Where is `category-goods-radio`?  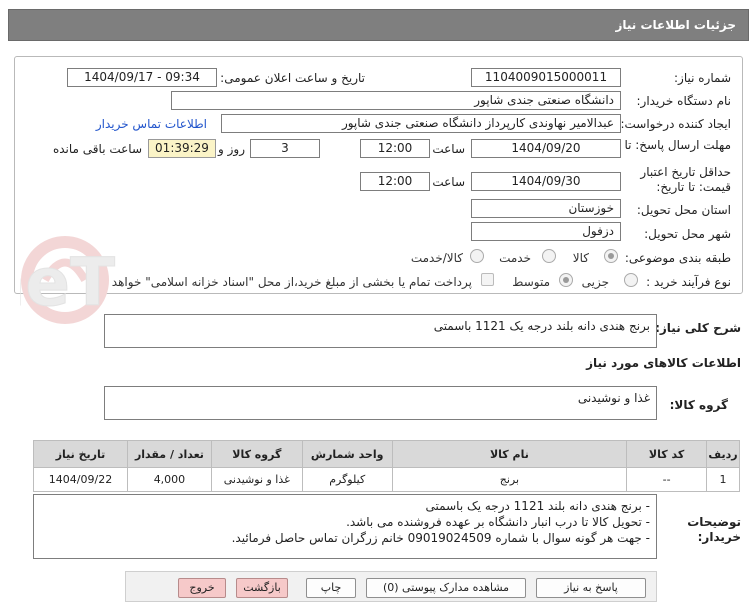 category-goods-radio is located at coordinates (611, 256).